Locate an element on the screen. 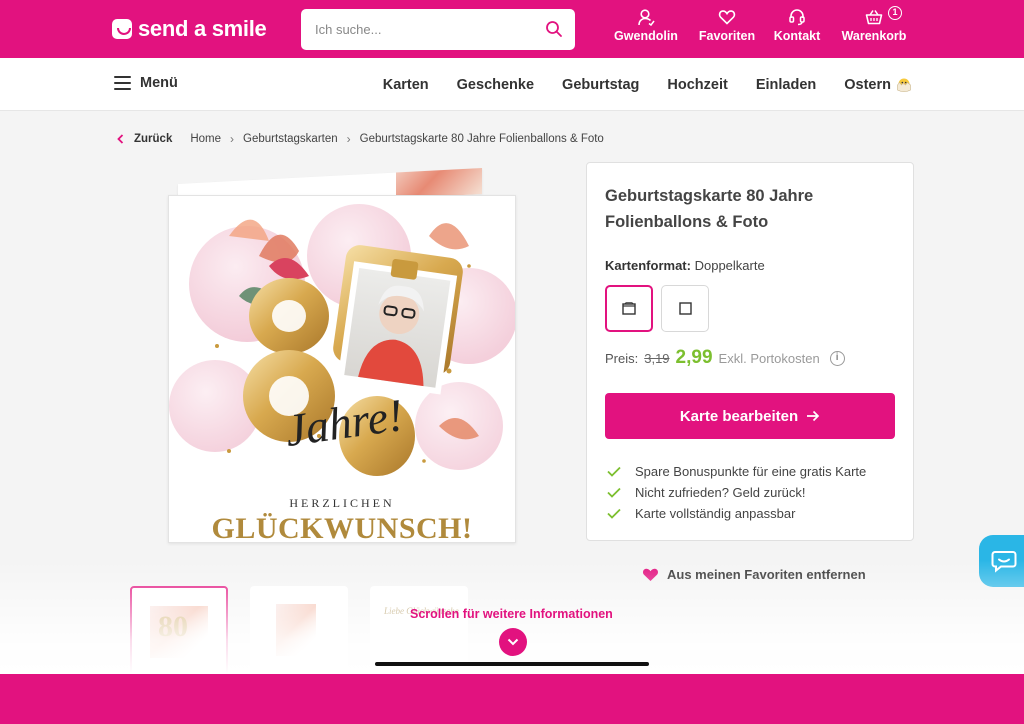 The width and height of the screenshot is (1024, 724). scroll-down-button is located at coordinates (513, 642).